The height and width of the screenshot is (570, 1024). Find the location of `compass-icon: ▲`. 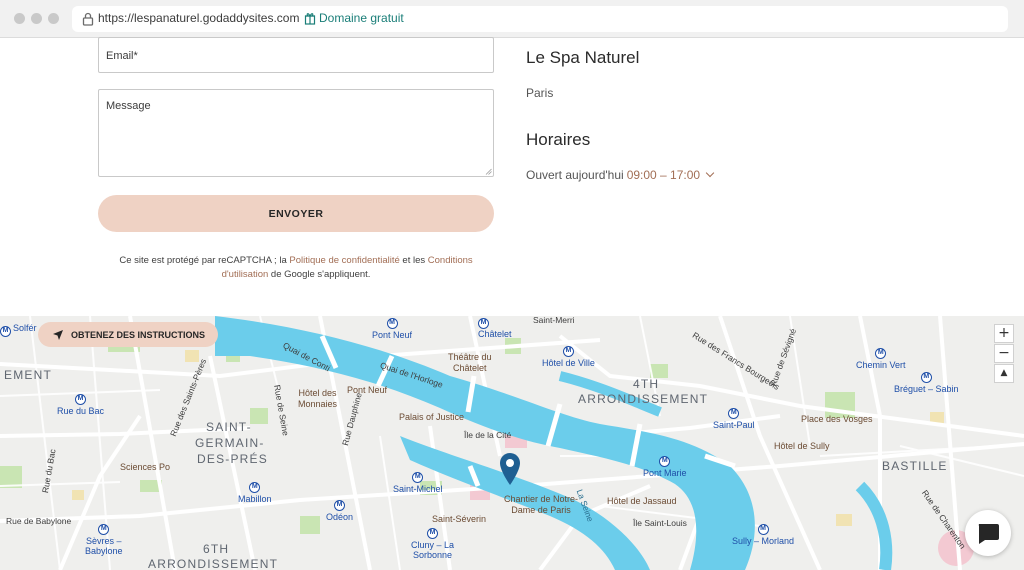

compass-icon: ▲ is located at coordinates (1004, 373).